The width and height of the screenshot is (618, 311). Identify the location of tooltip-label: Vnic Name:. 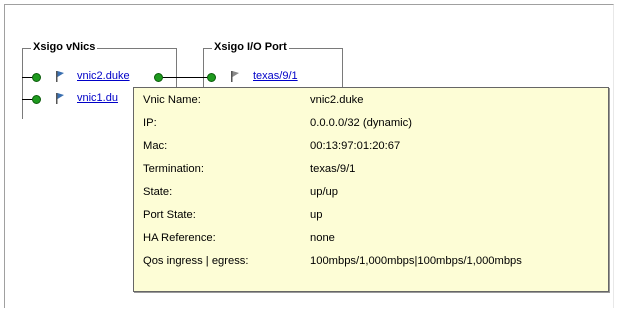
(172, 100).